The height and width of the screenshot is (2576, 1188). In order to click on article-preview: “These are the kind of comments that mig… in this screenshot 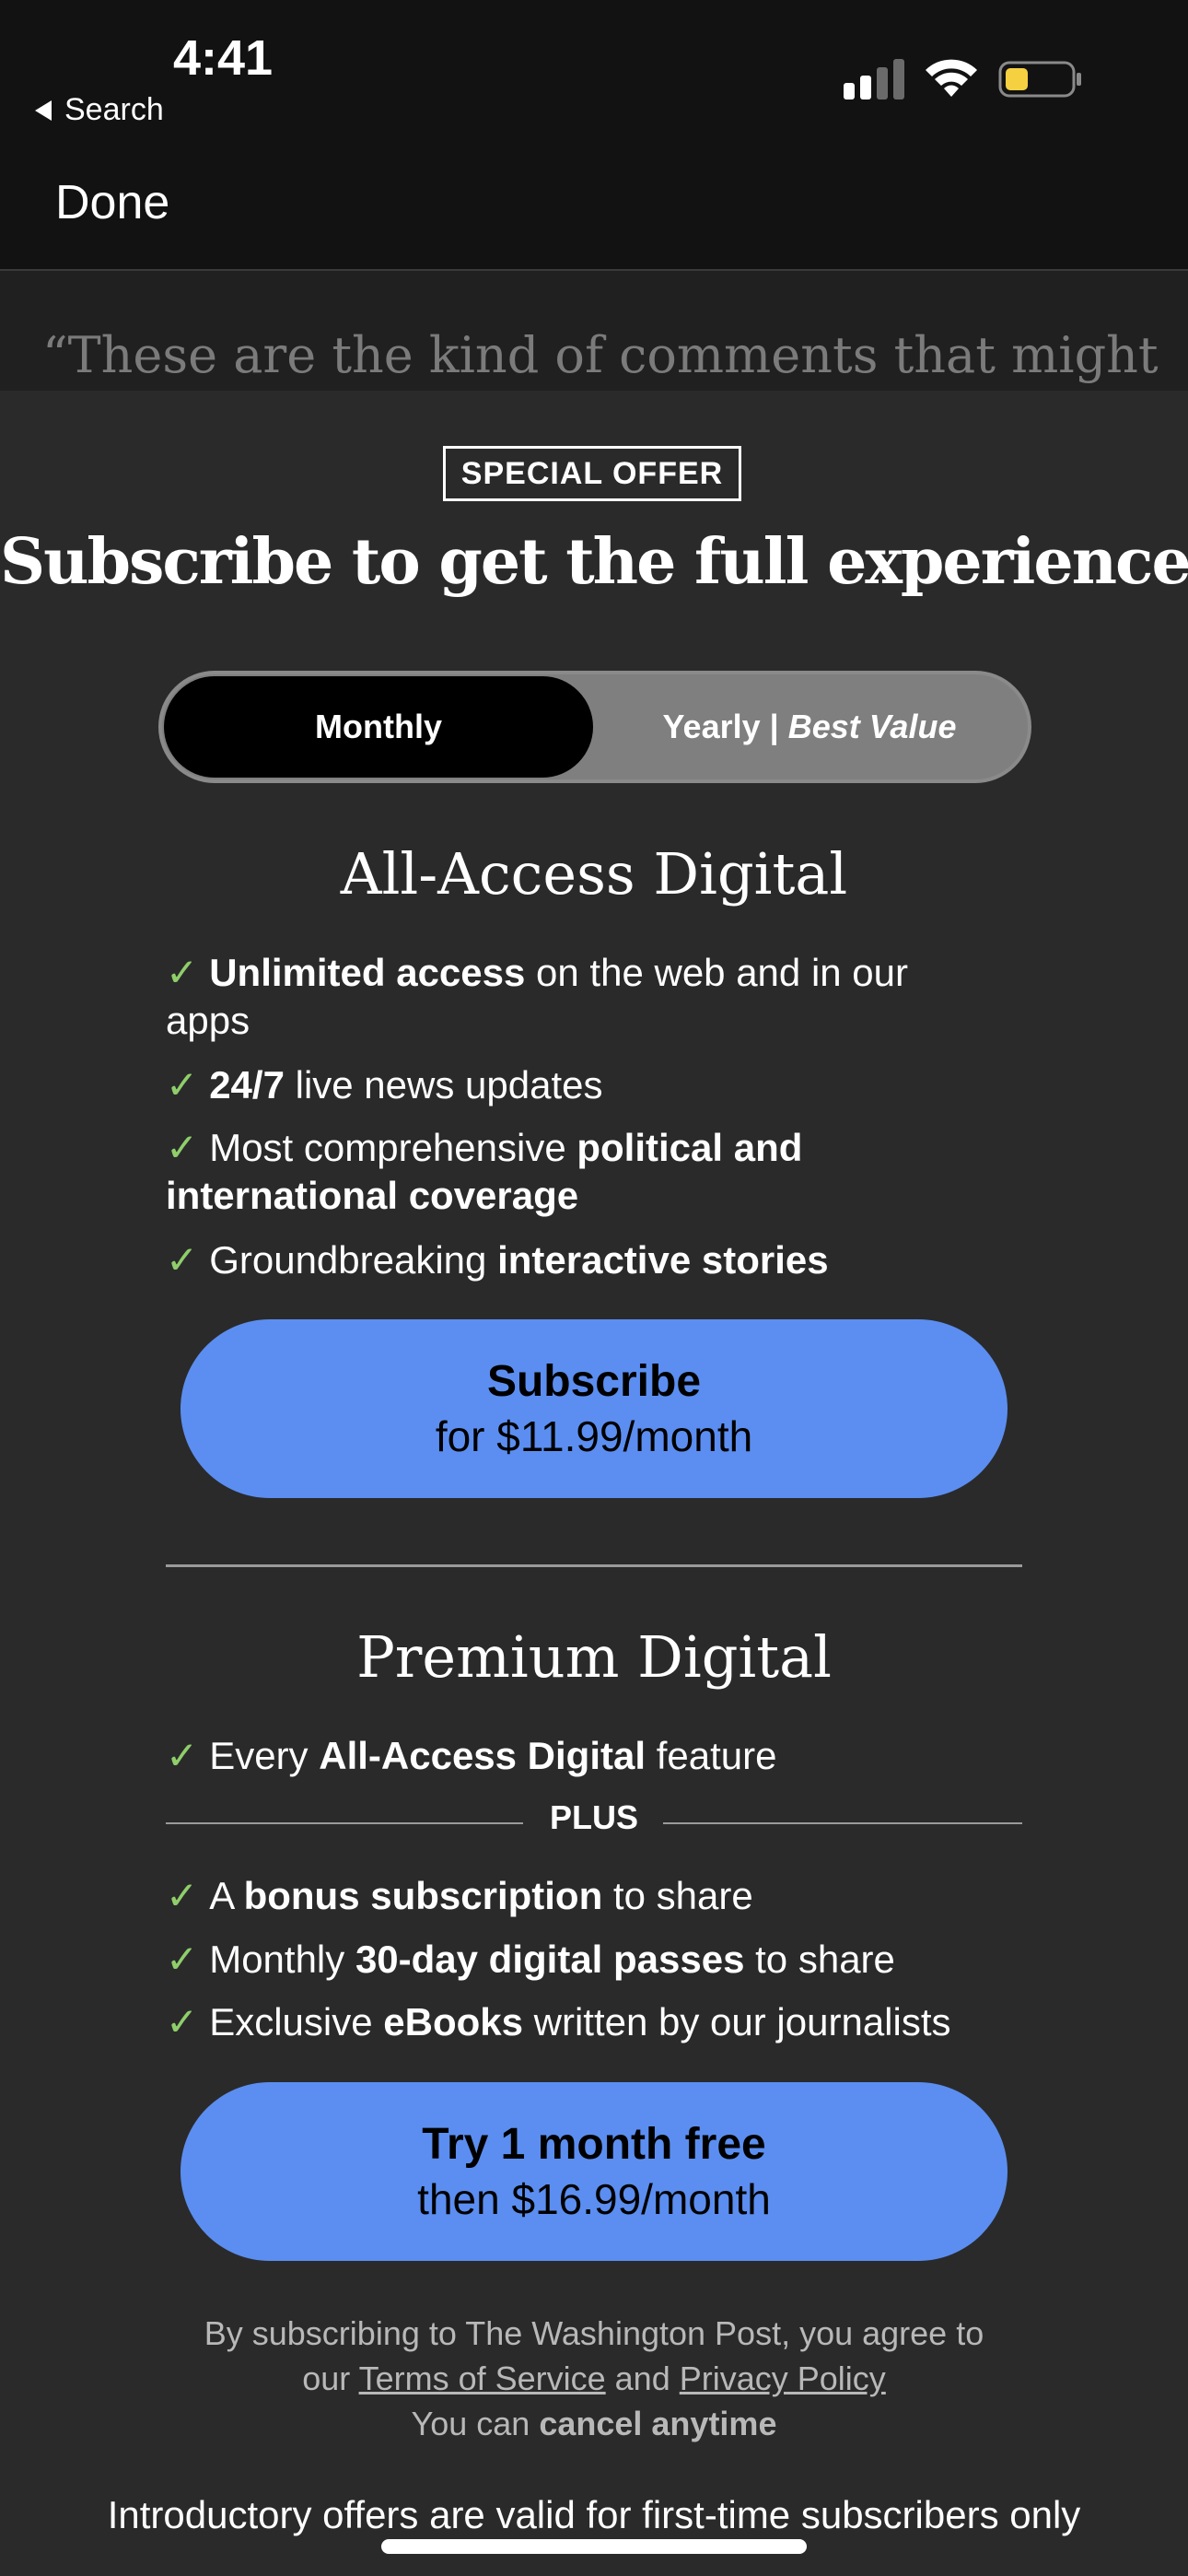, I will do `click(594, 331)`.